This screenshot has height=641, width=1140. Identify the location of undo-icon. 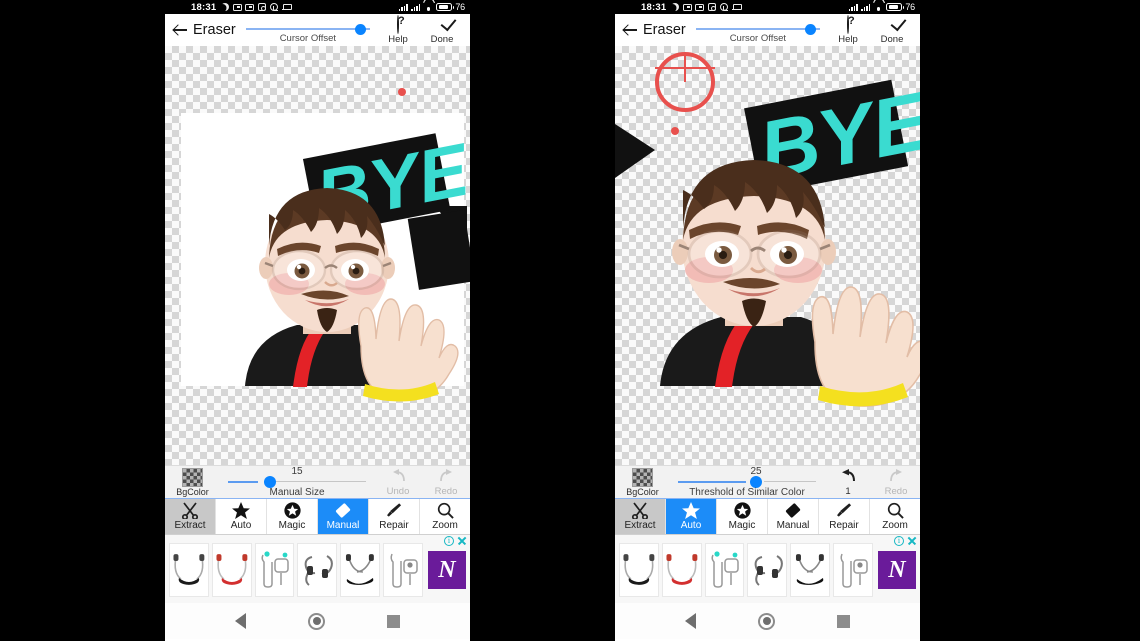
(398, 477).